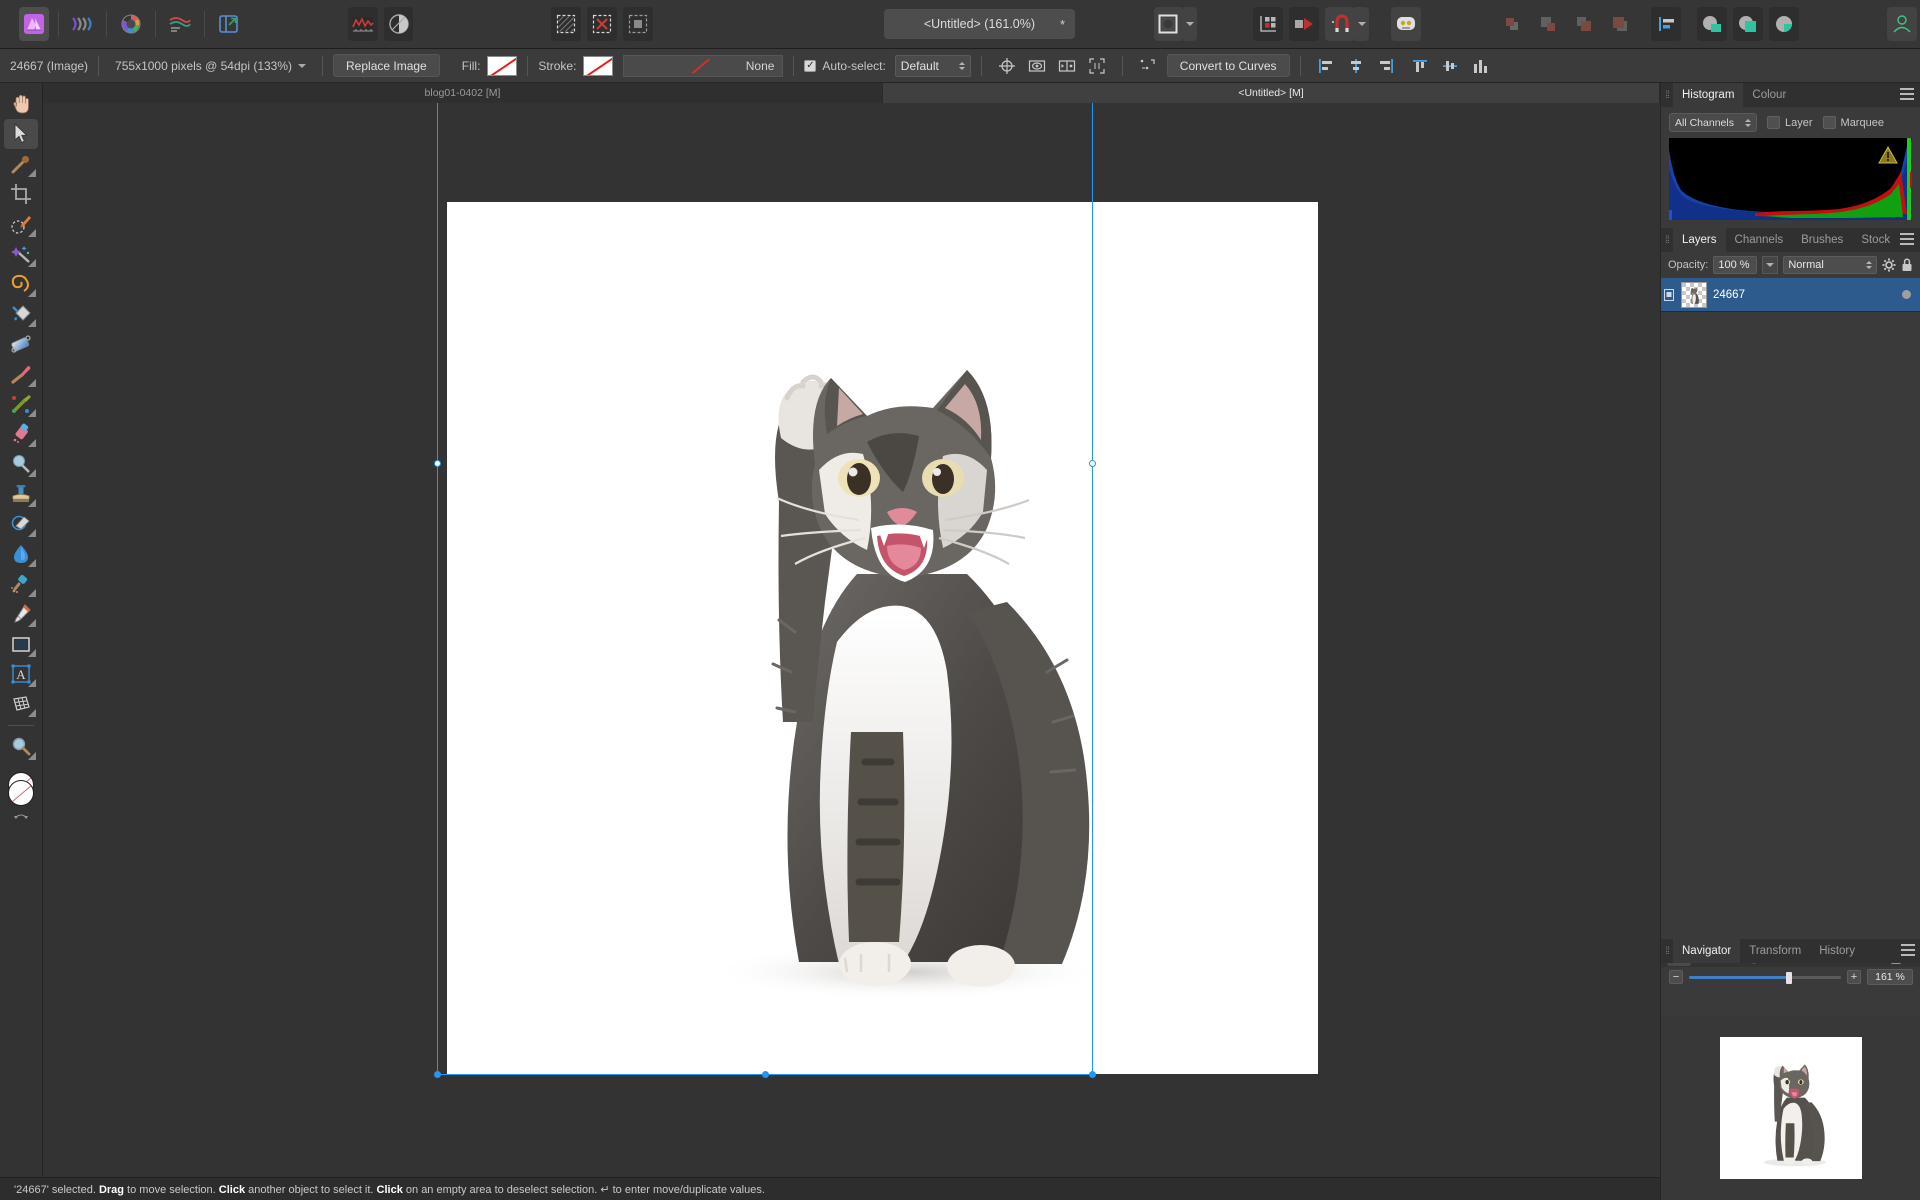 This screenshot has width=1920, height=1200. Describe the element at coordinates (1667, 240) in the screenshot. I see `layers-panel-grip-icon: ⁞⁞` at that location.